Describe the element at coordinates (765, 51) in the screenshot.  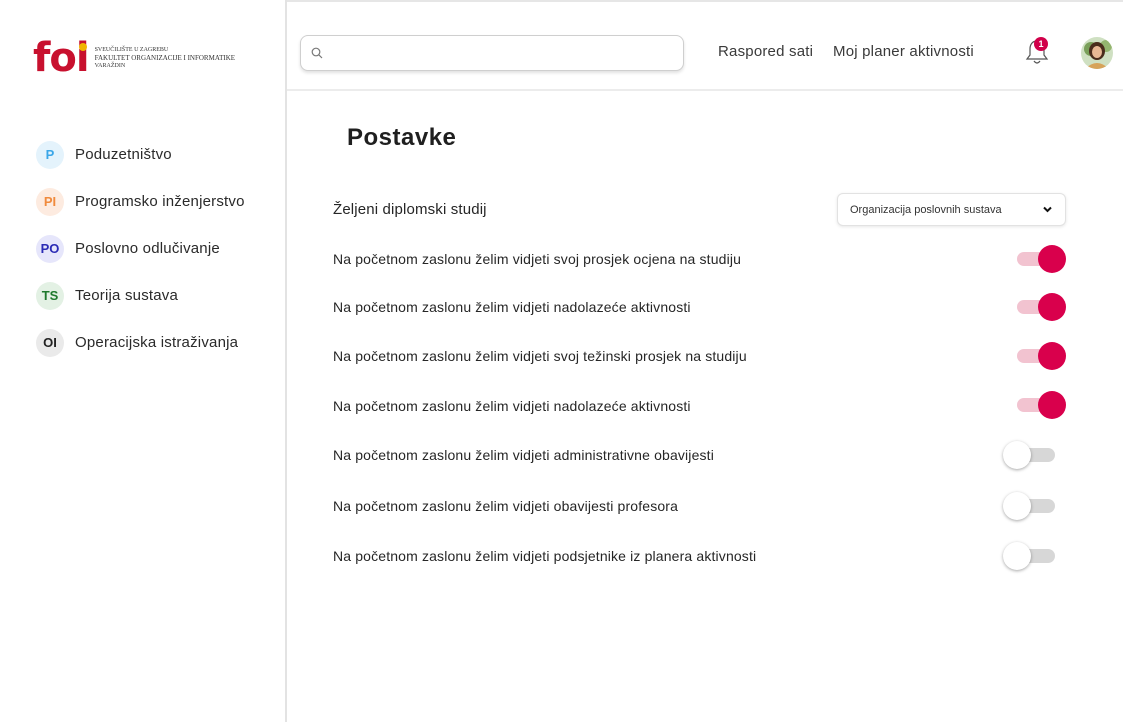
I see `nav-raspored-sati: Raspored sati` at that location.